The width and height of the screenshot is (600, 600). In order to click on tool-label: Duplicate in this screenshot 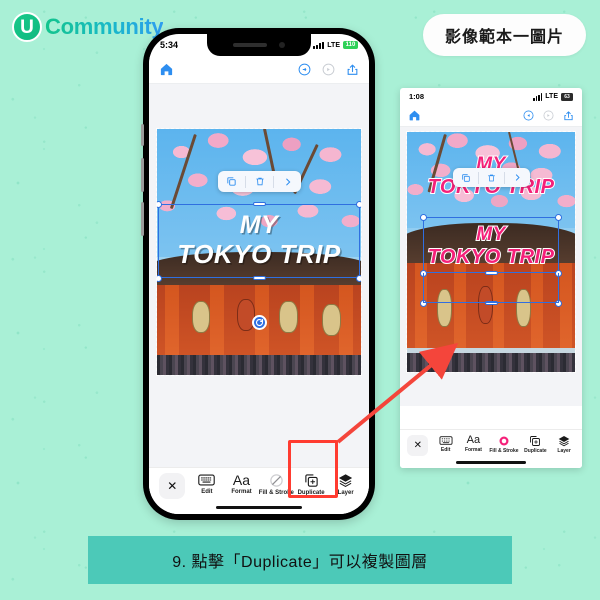, I will do `click(535, 451)`.